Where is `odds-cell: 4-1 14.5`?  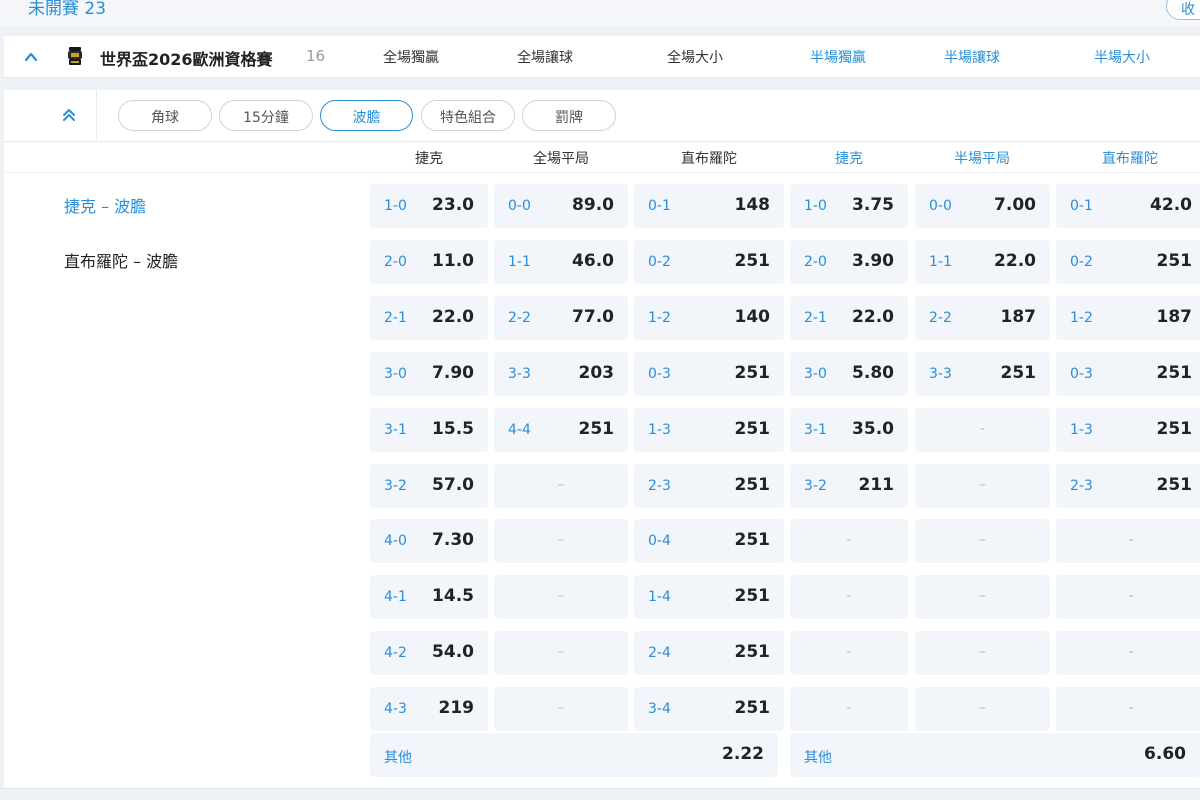
odds-cell: 4-1 14.5 is located at coordinates (429, 597).